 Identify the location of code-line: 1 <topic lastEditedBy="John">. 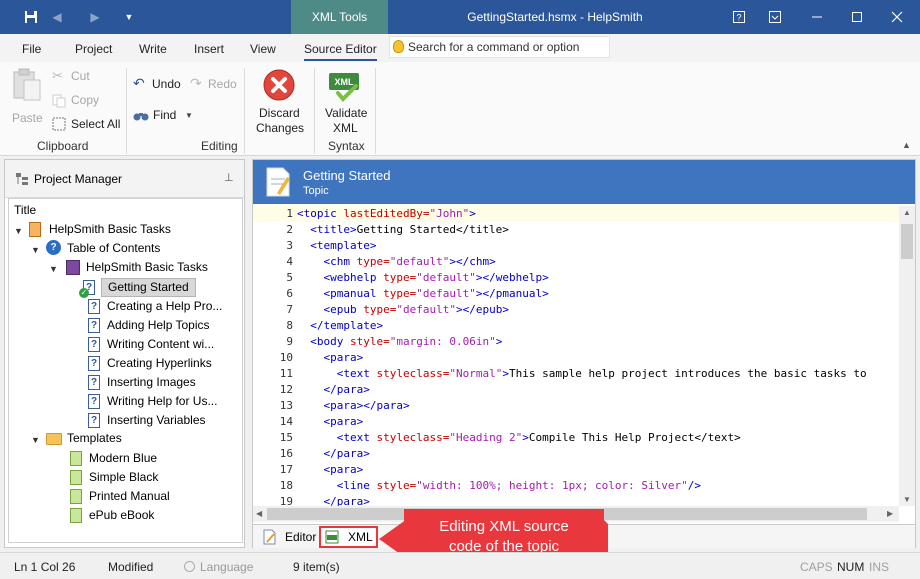
(576, 214).